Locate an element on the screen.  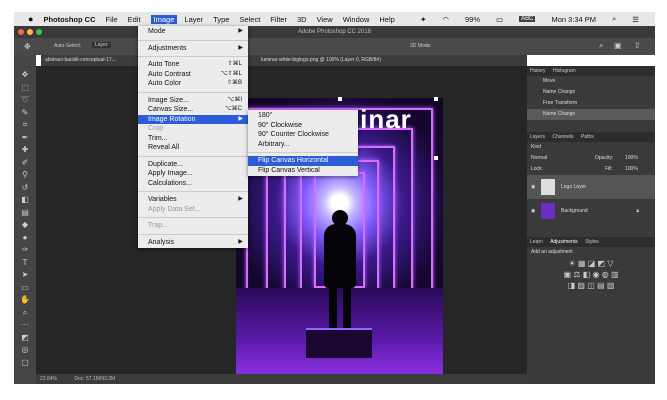
menu-item-auto-color: Auto Color ⇧⌘B is located at coordinates (193, 84).